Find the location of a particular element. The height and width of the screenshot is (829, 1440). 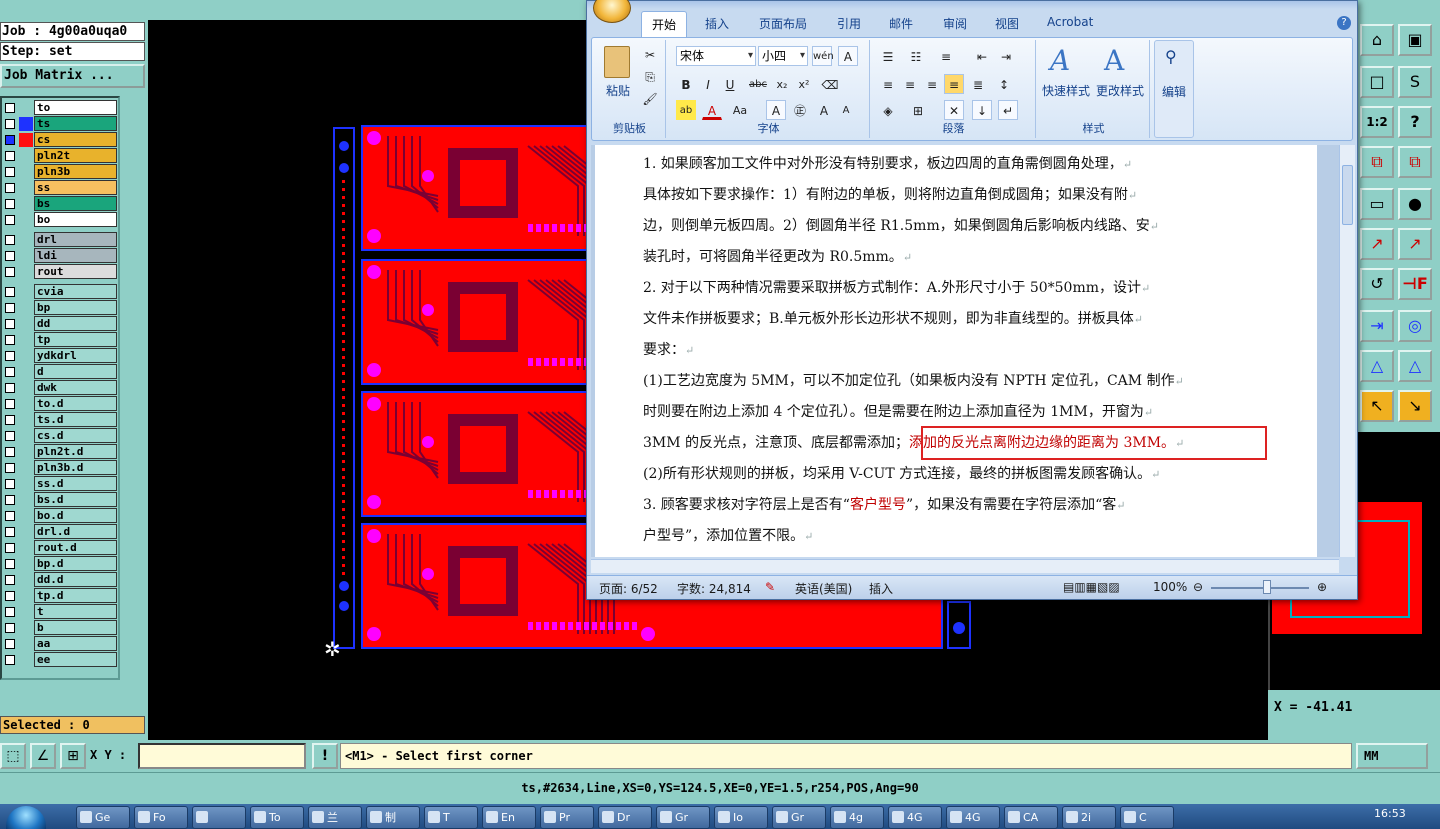

layer-name: bo is located at coordinates (75, 219).